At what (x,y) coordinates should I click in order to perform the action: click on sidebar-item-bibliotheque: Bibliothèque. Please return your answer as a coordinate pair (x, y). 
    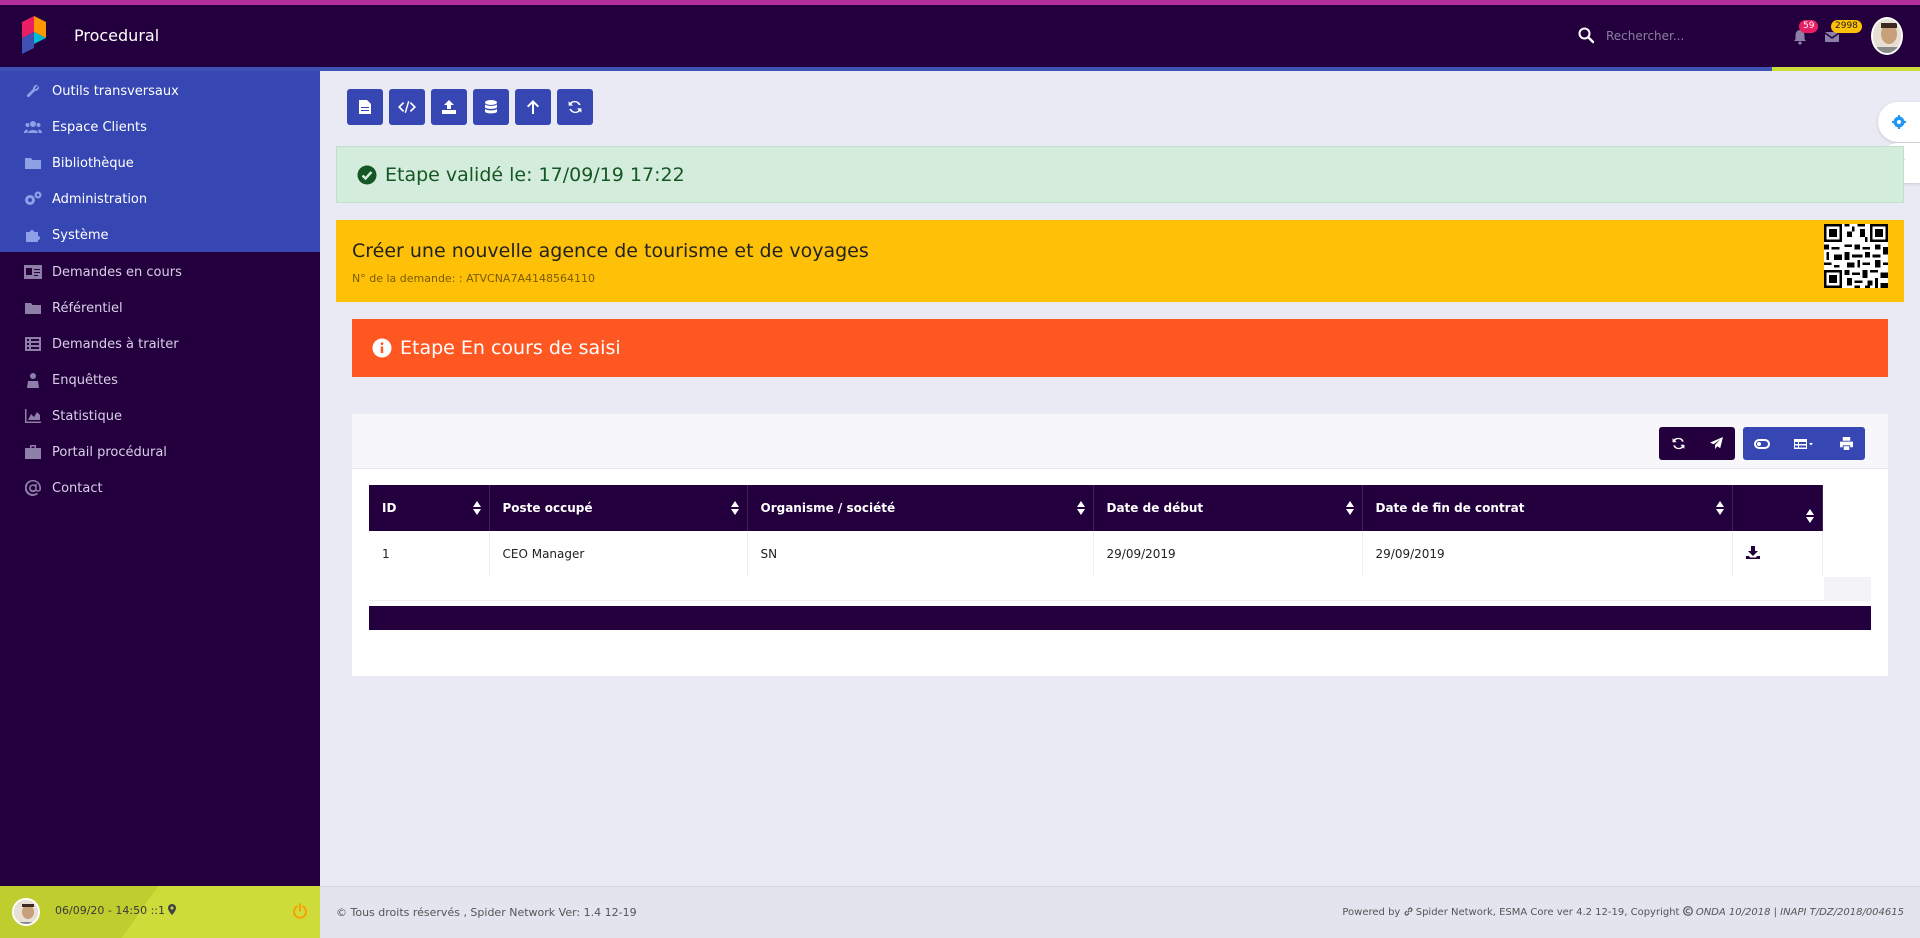
    Looking at the image, I should click on (160, 163).